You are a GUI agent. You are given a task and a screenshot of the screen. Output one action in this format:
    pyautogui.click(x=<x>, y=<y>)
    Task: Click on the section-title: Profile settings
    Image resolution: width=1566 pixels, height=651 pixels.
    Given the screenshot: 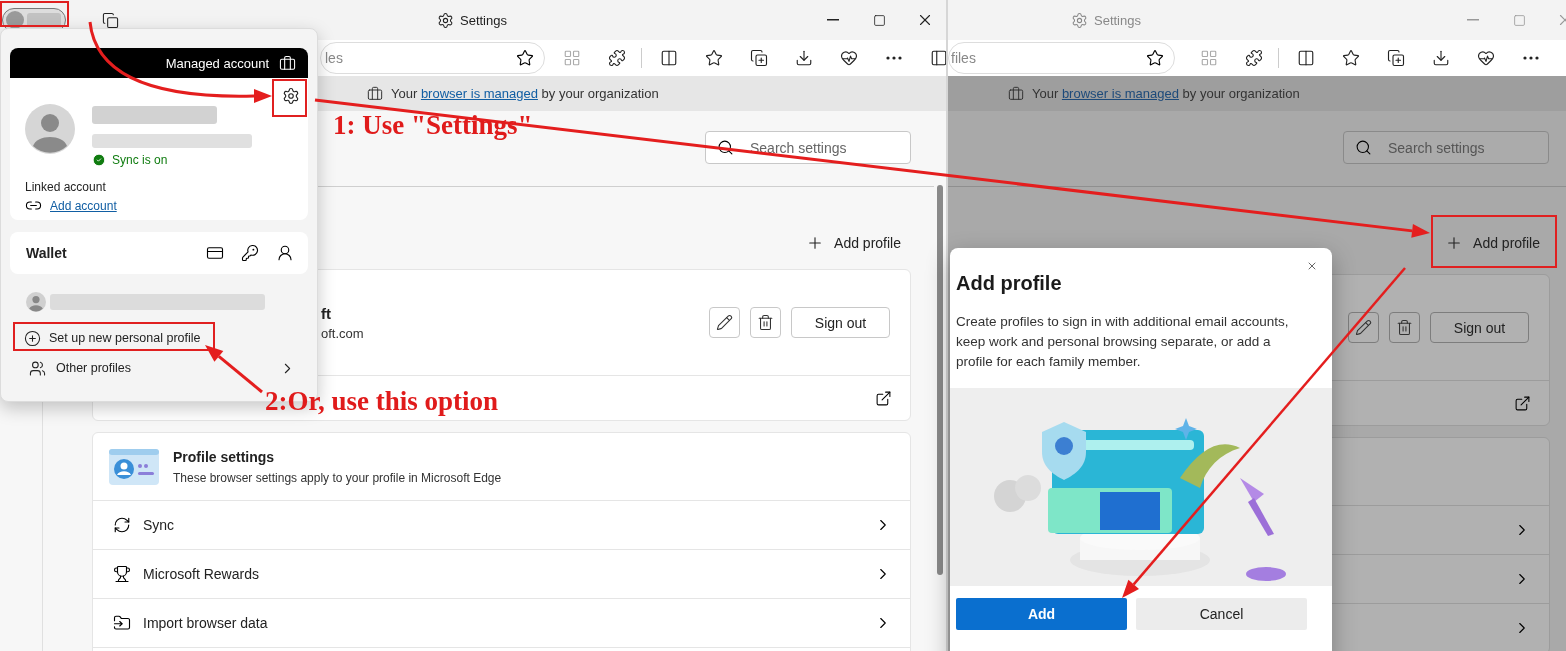 What is the action you would take?
    pyautogui.click(x=224, y=456)
    